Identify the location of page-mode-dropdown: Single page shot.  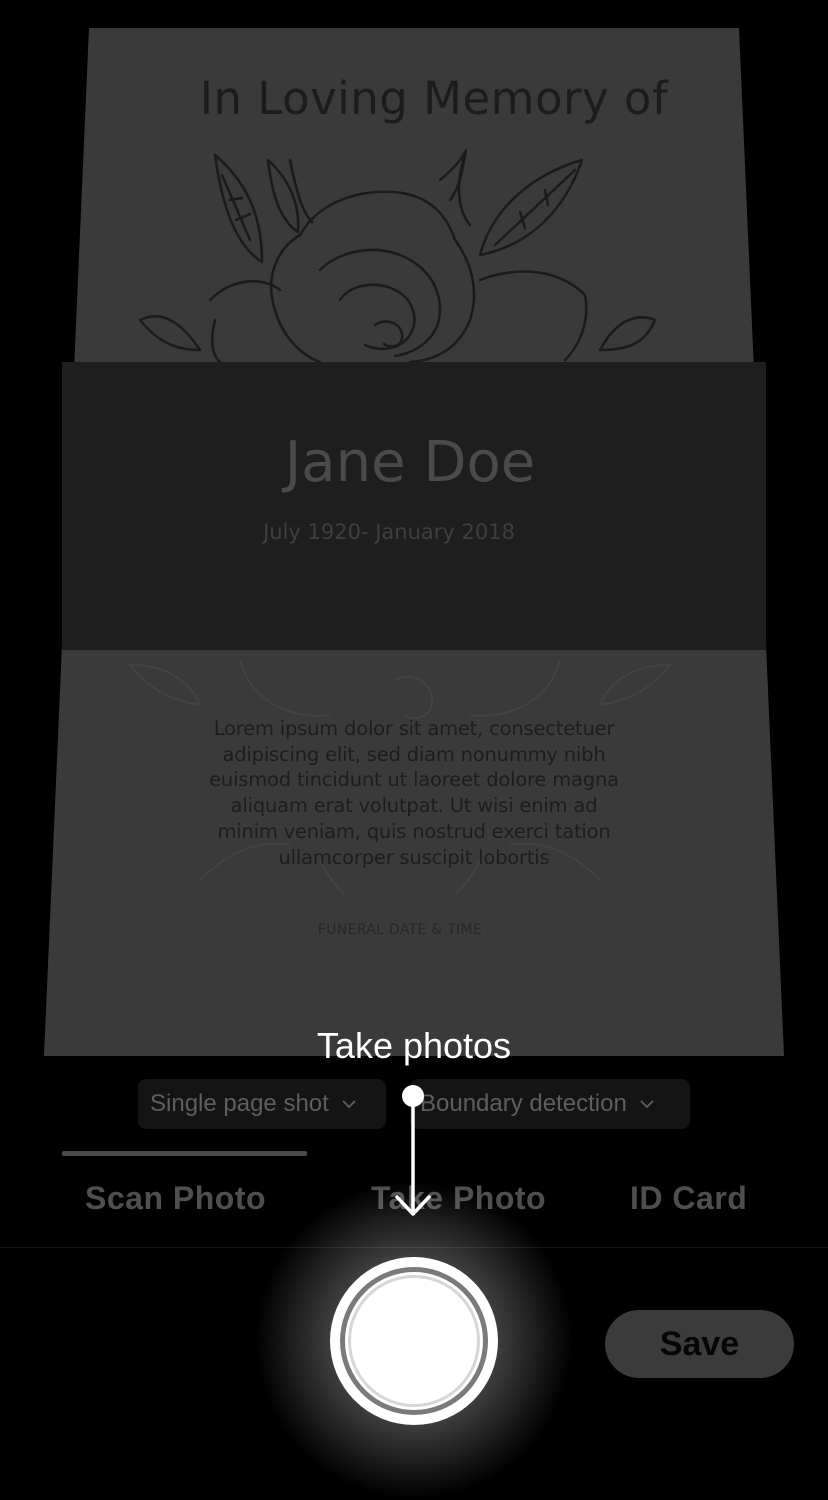
(262, 1104).